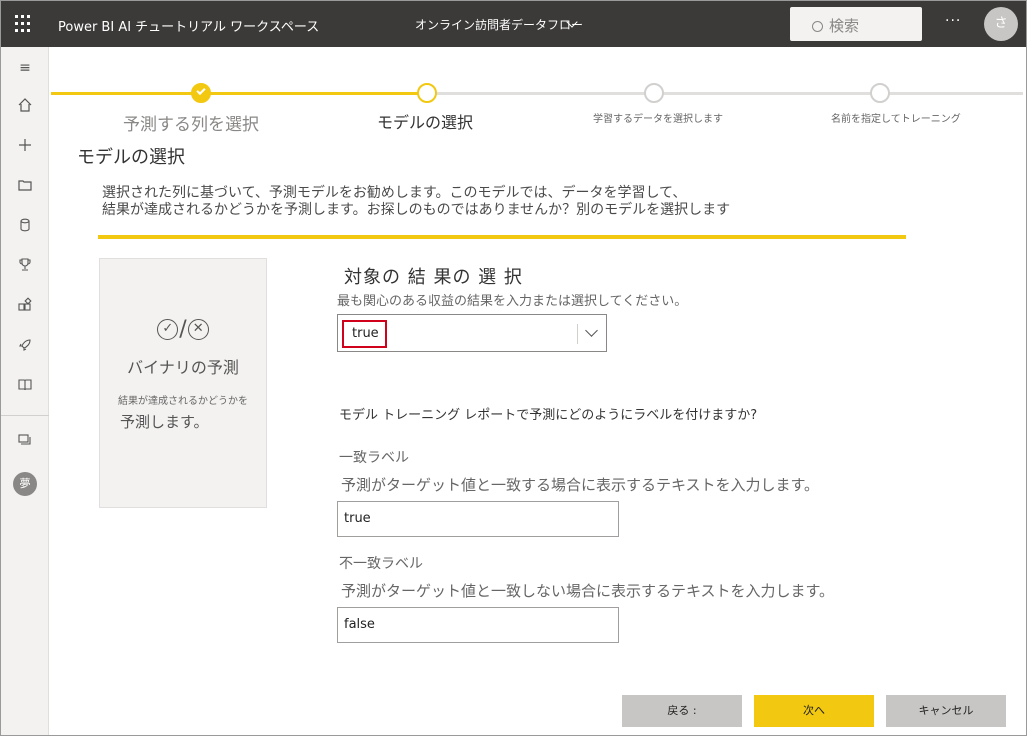  What do you see at coordinates (880, 93) in the screenshot?
I see `step-4-dot` at bounding box center [880, 93].